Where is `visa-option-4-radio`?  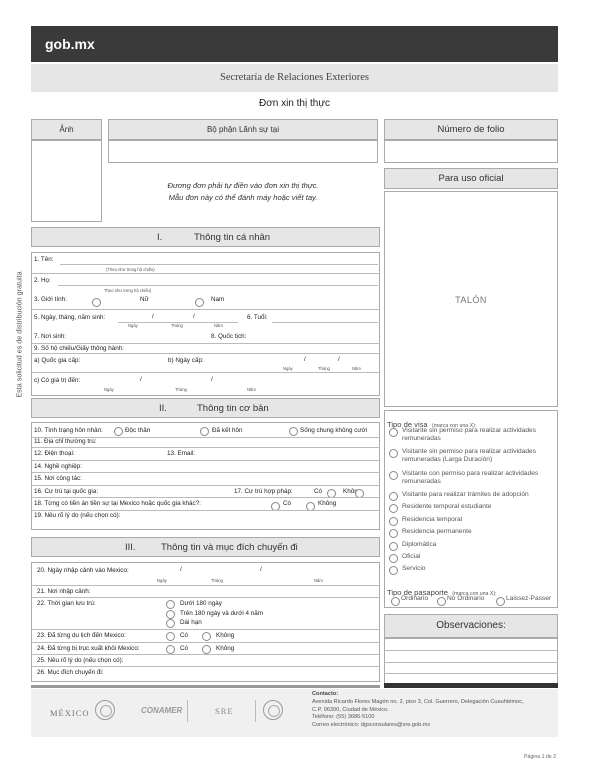 visa-option-4-radio is located at coordinates (393, 496).